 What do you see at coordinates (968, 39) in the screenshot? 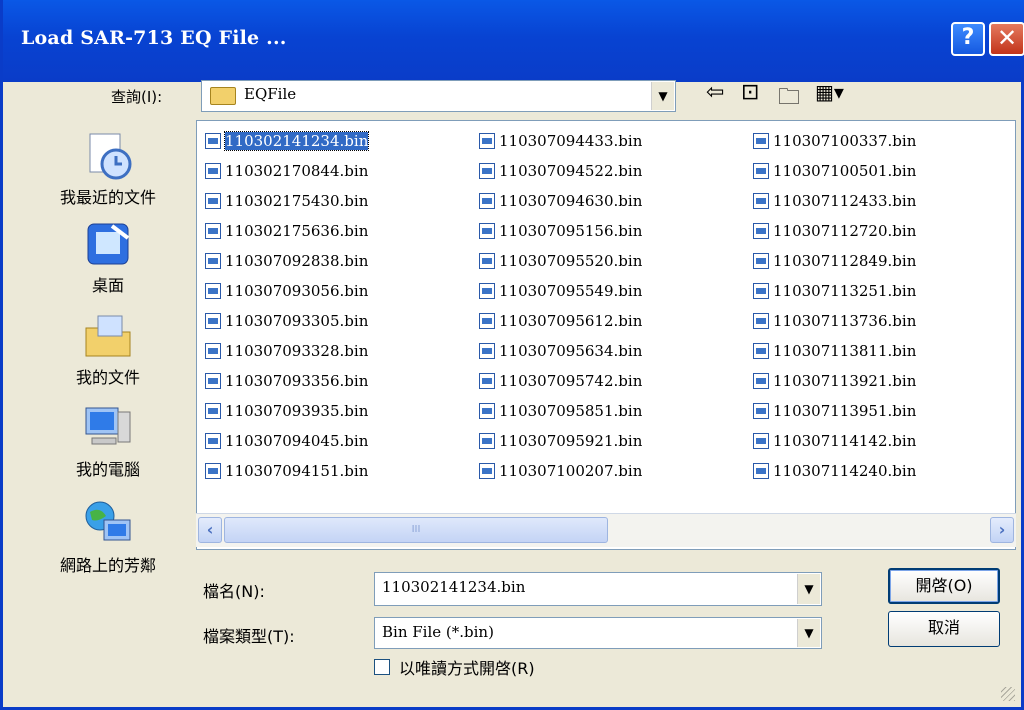
I see `help-button: ?` at bounding box center [968, 39].